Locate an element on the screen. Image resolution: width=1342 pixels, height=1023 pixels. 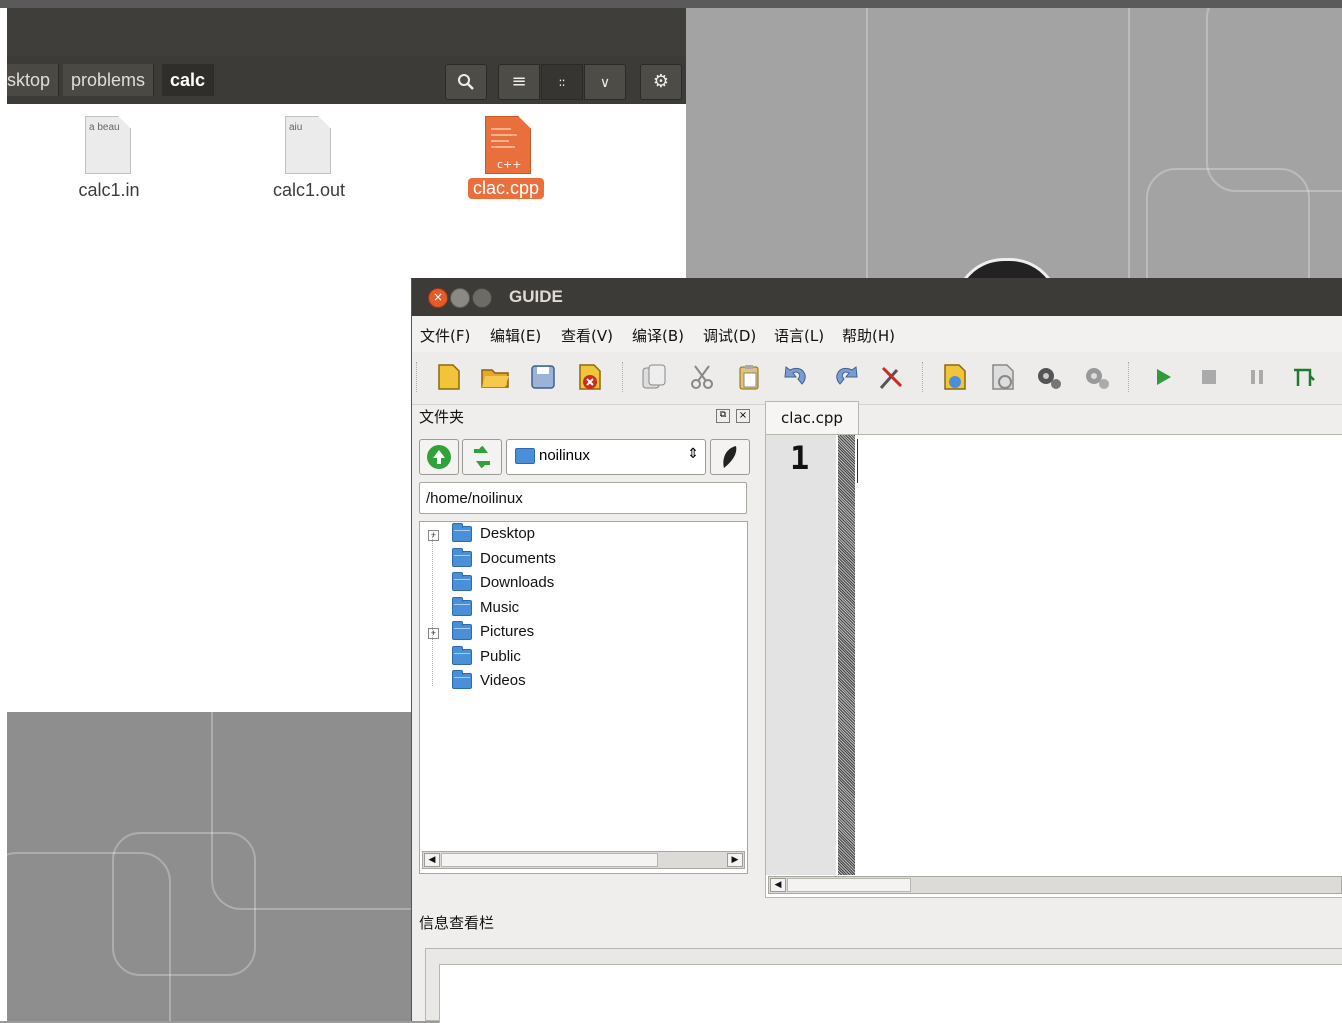
grid-view-button: ∶∶ is located at coordinates (562, 82).